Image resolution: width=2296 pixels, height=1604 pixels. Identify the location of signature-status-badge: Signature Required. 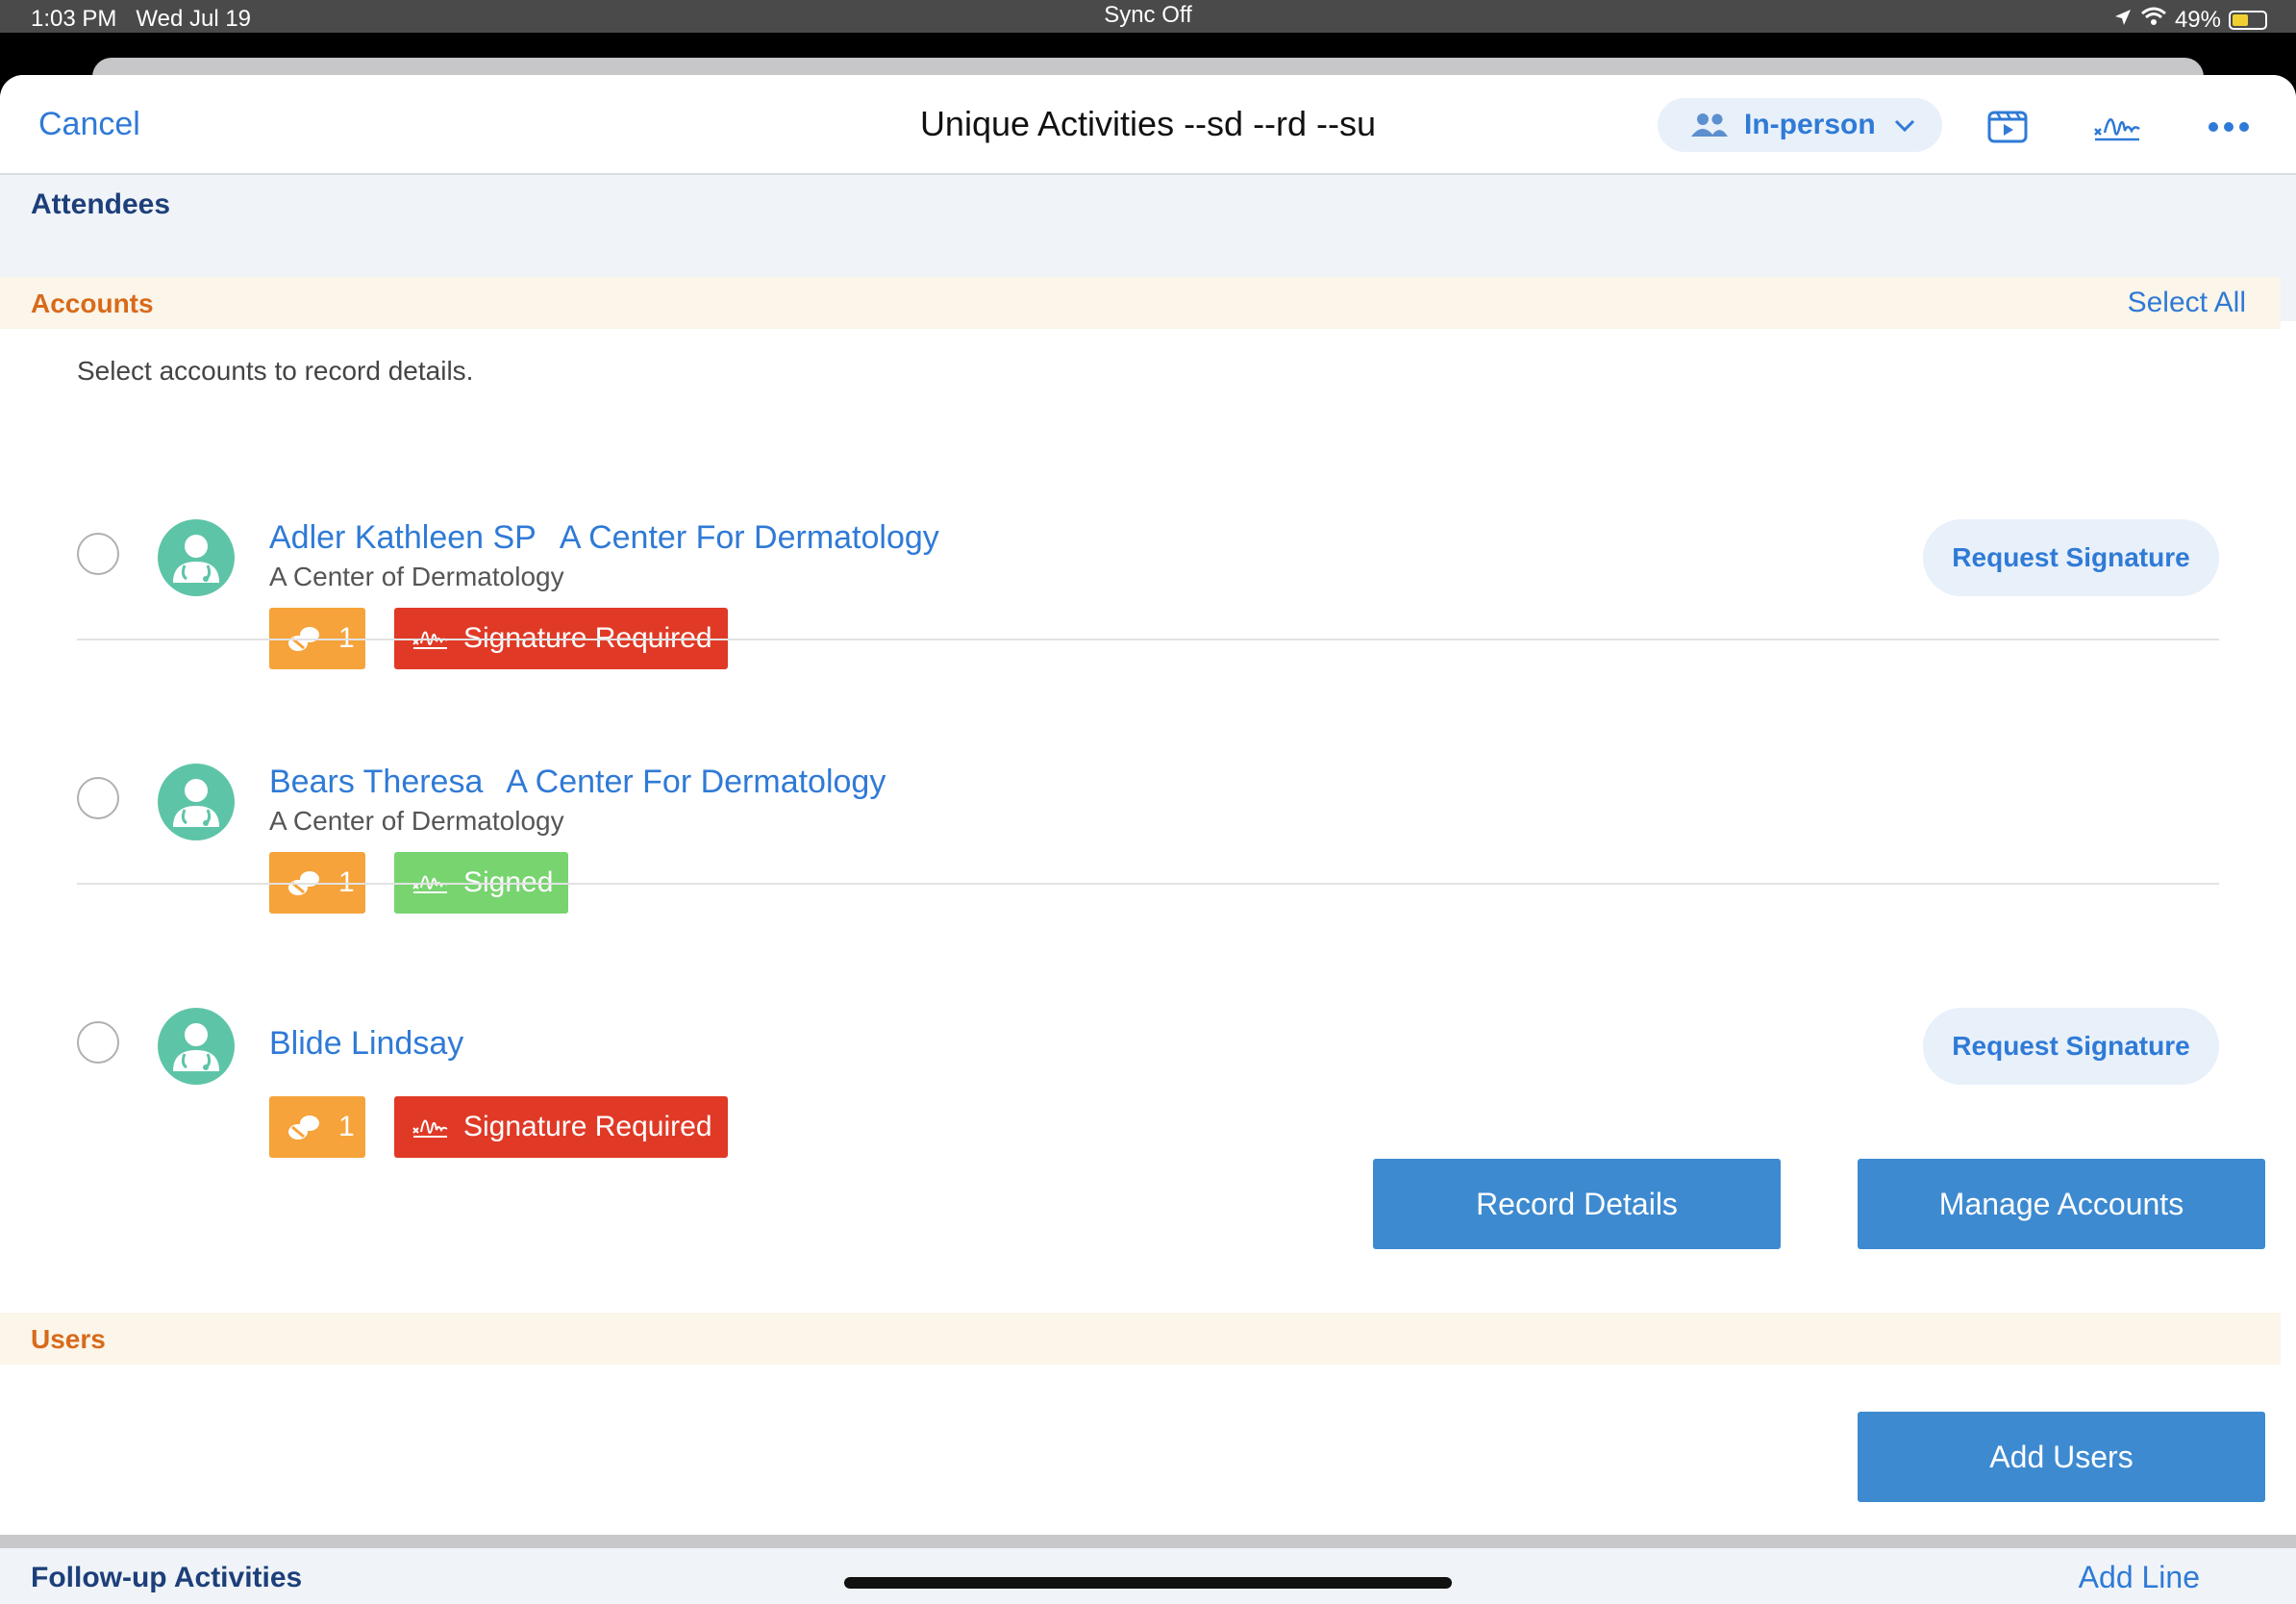
(561, 1127).